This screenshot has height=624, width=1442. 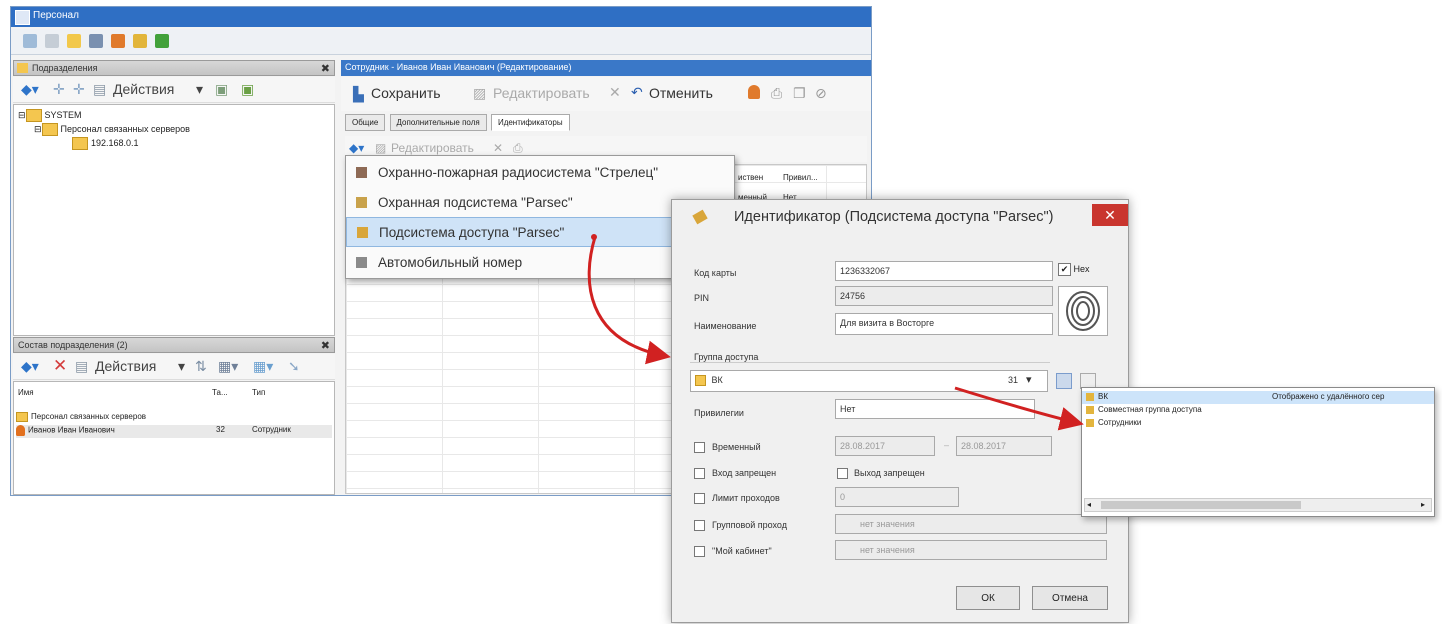 What do you see at coordinates (835, 332) in the screenshot?
I see `annotation-arrows` at bounding box center [835, 332].